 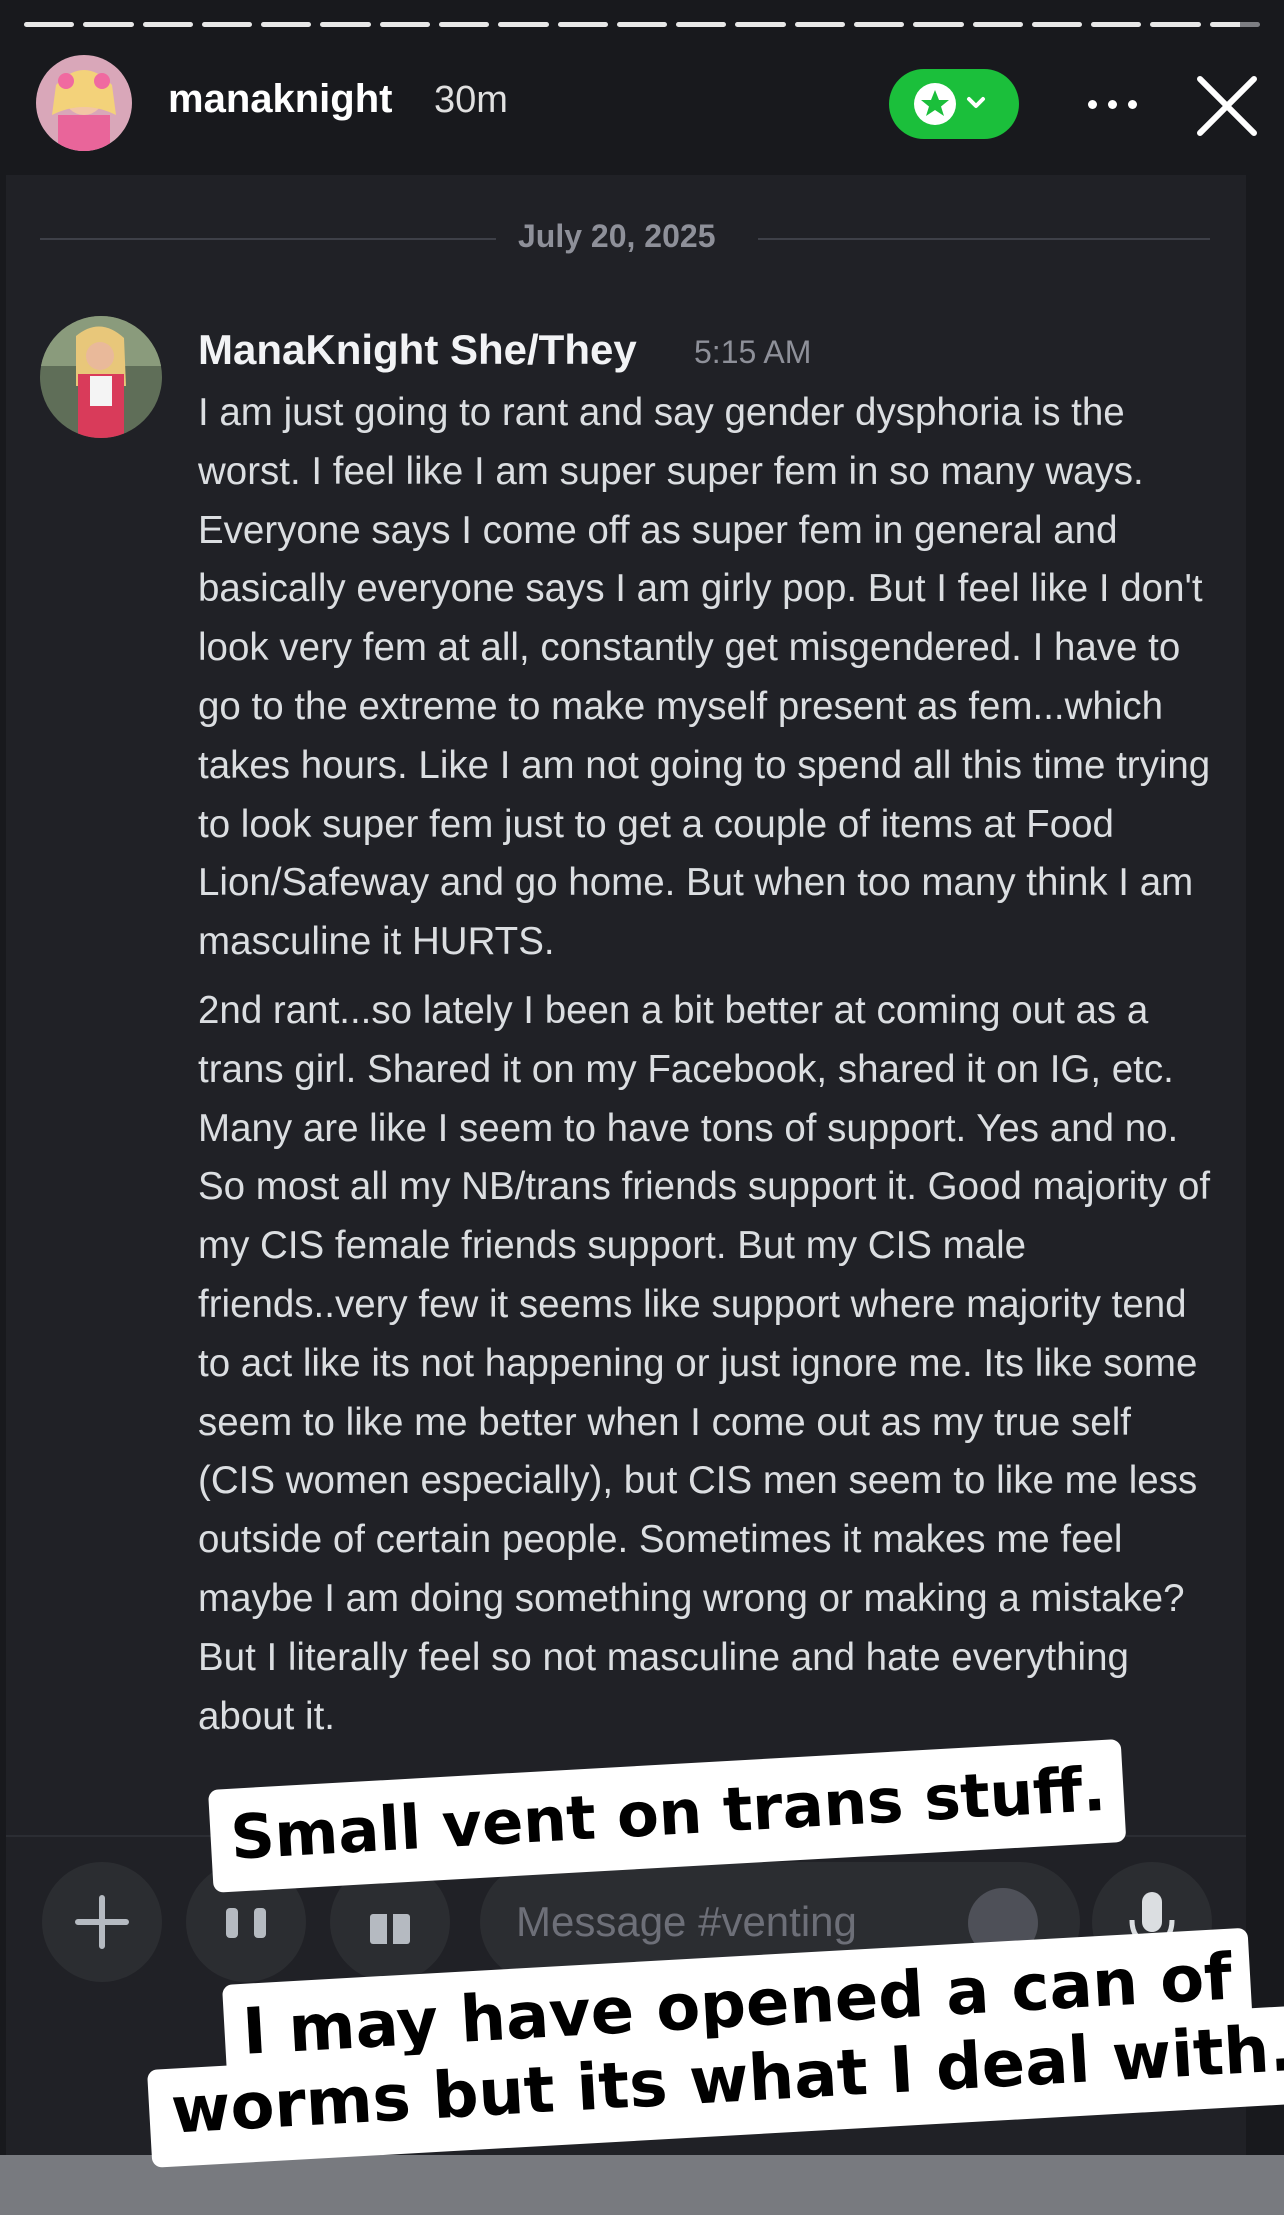 I want to click on plus-icon, so click(x=102, y=1922).